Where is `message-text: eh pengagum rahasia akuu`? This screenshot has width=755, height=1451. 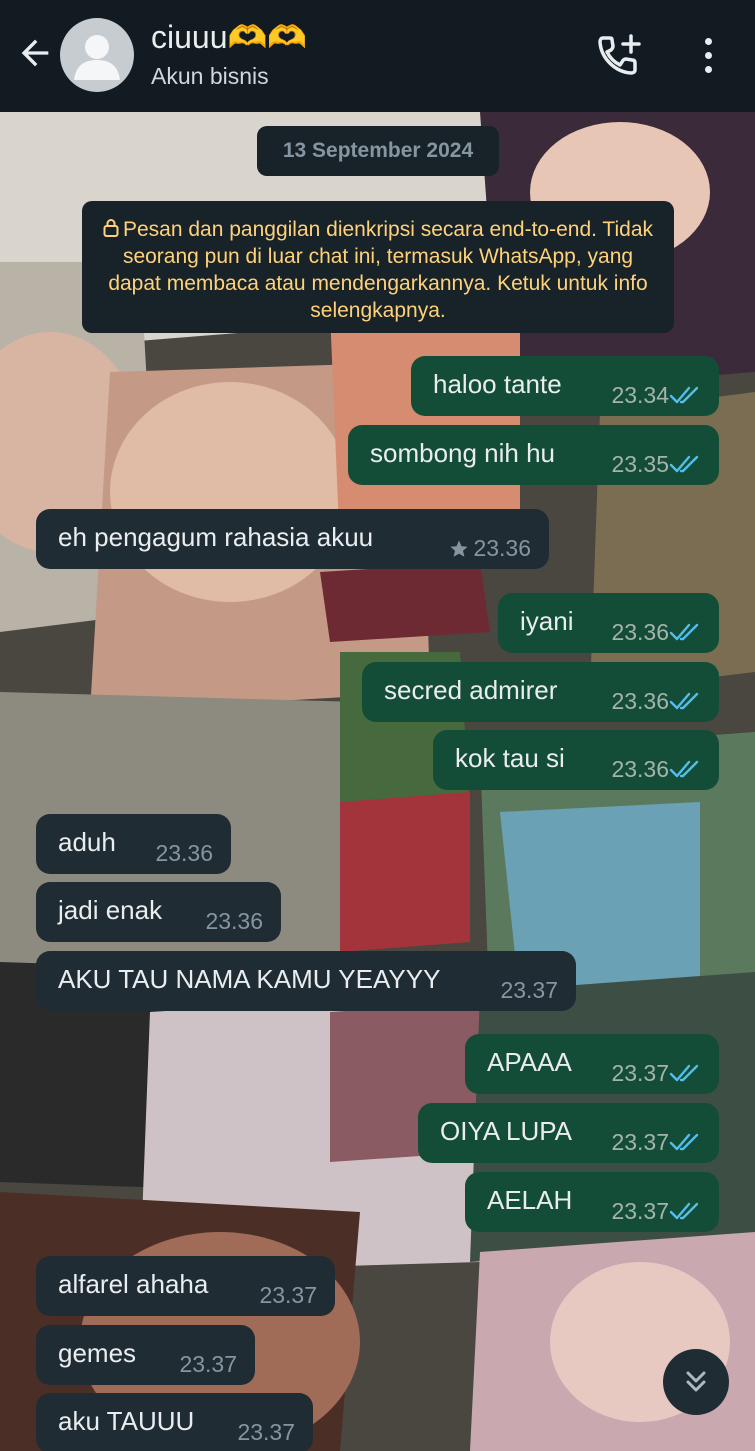 message-text: eh pengagum rahasia akuu is located at coordinates (216, 537).